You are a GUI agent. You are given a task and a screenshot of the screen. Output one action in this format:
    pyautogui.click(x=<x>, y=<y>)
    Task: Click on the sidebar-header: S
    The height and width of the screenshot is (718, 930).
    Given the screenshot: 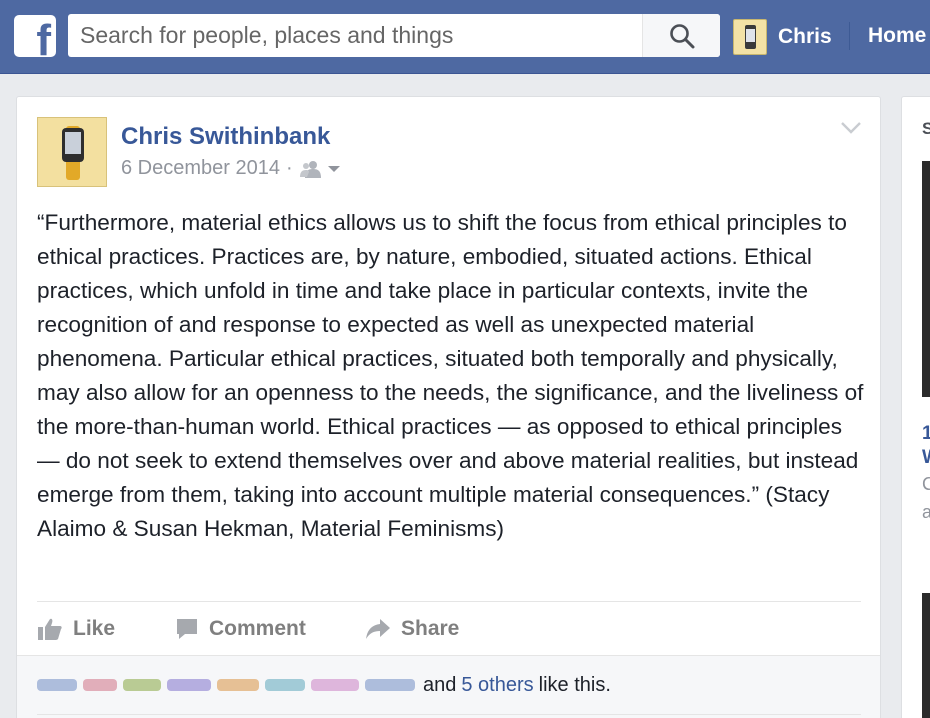 What is the action you would take?
    pyautogui.click(x=926, y=129)
    